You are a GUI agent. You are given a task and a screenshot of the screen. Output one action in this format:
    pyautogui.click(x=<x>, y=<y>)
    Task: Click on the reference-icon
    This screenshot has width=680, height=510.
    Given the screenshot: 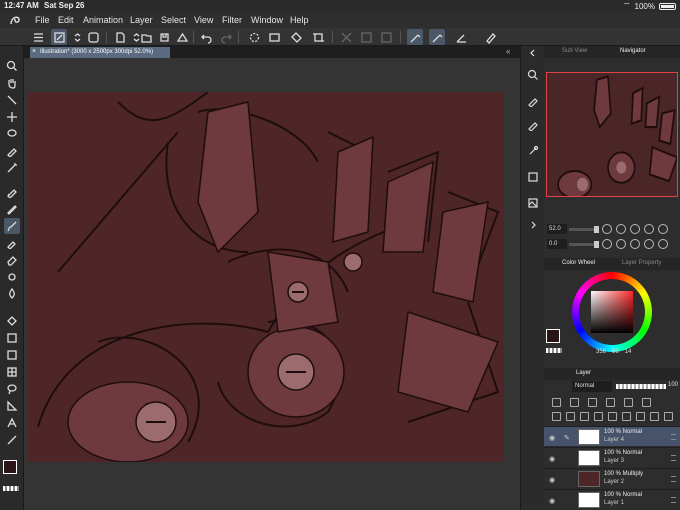 What is the action you would take?
    pyautogui.click(x=574, y=402)
    